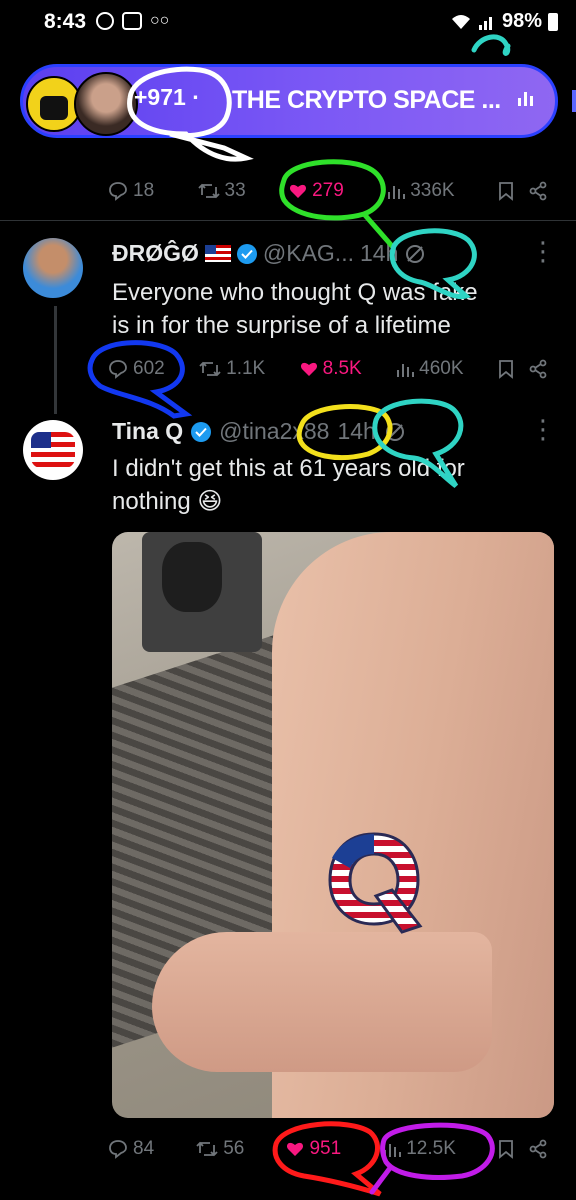 Image resolution: width=576 pixels, height=1200 pixels. I want to click on status-time: 8:43, so click(65, 21).